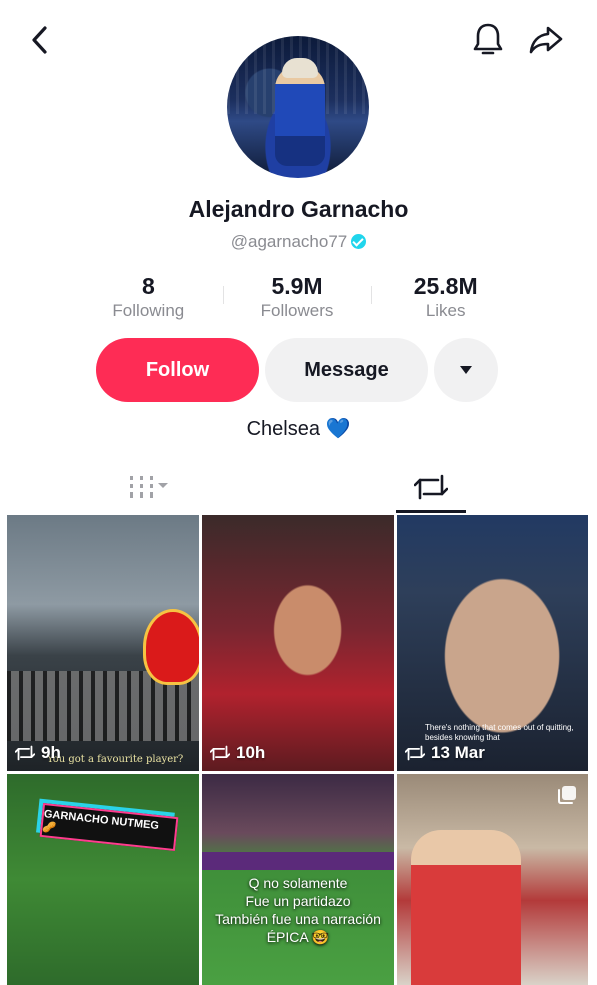  Describe the element at coordinates (103, 879) in the screenshot. I see `video-thumbnail: GARNACHO NUTMEG 🥜` at that location.